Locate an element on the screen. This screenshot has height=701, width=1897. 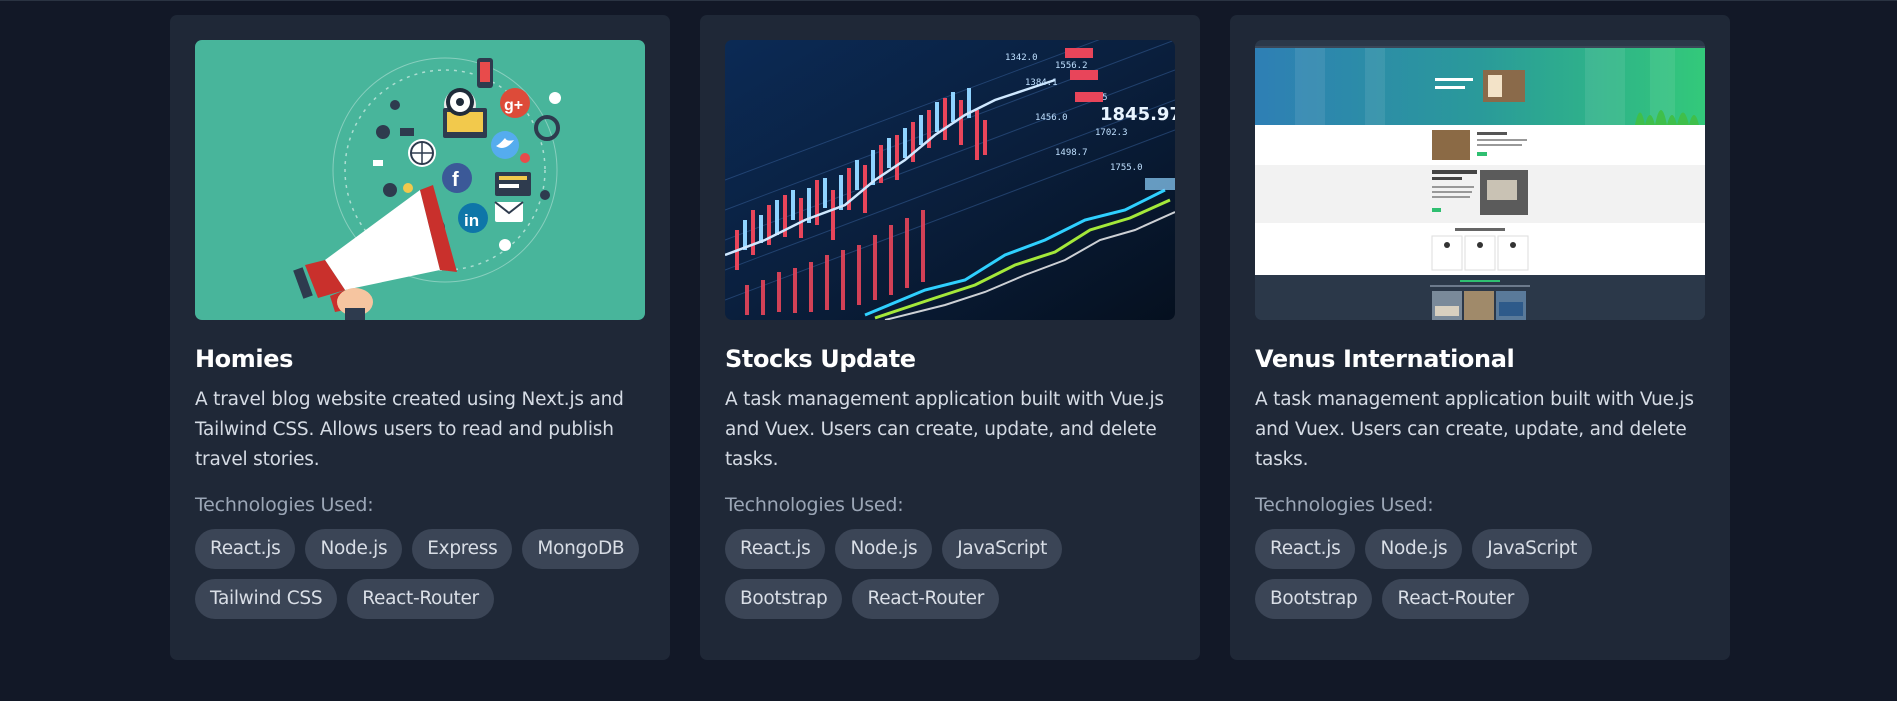
svg-text: g+ is located at coordinates (513, 105).